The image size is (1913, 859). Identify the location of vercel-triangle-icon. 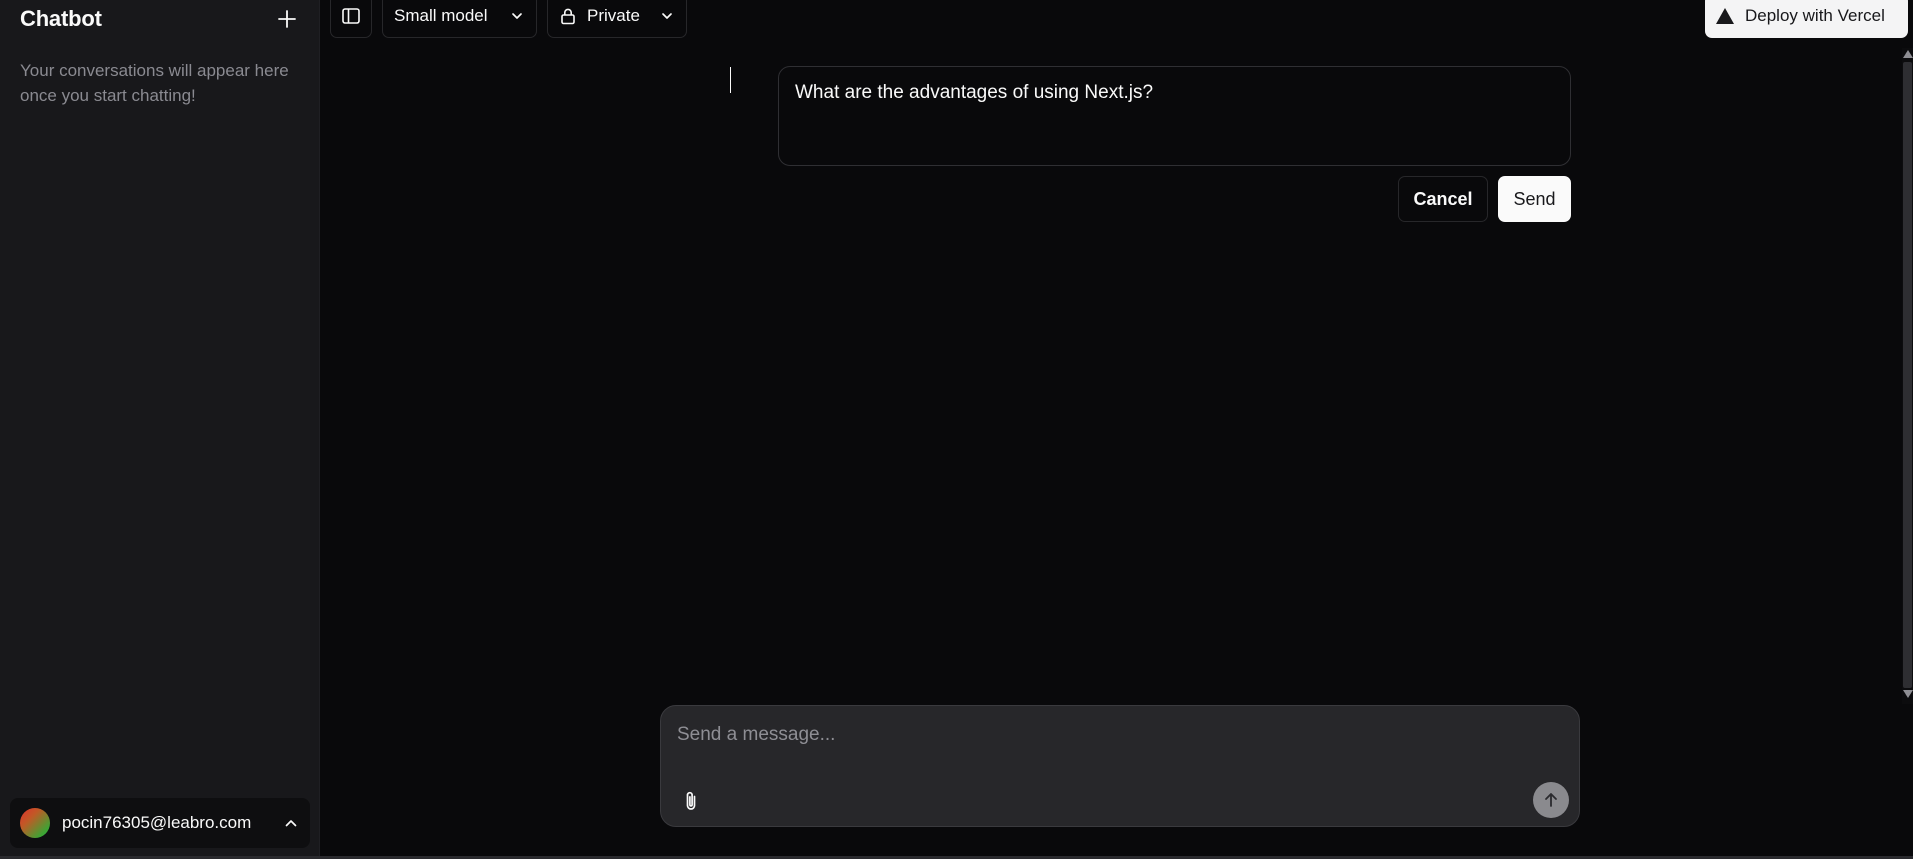
(1725, 16).